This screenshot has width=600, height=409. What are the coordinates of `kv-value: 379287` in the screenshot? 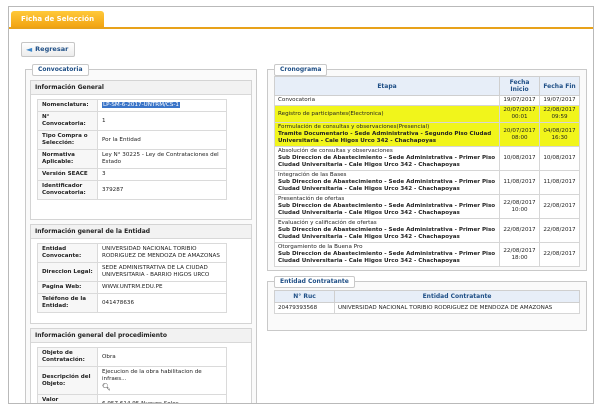 It's located at (162, 190).